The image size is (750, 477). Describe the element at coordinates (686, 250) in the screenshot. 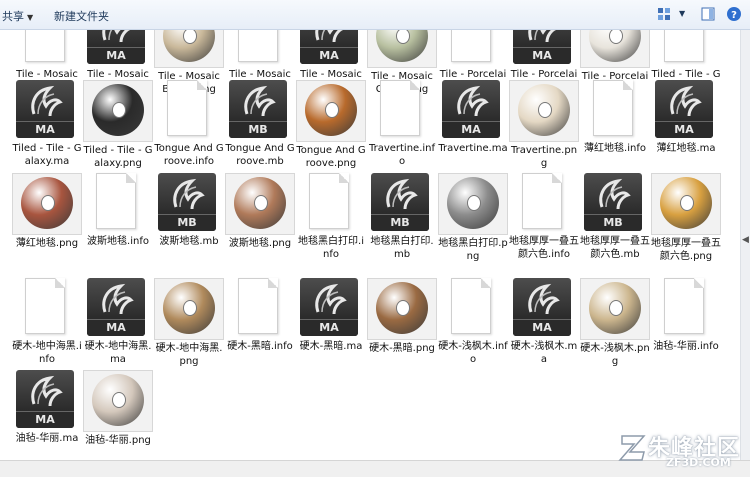

I see `file-name-label: 地毯厚厚一叠五颜六色.png` at that location.